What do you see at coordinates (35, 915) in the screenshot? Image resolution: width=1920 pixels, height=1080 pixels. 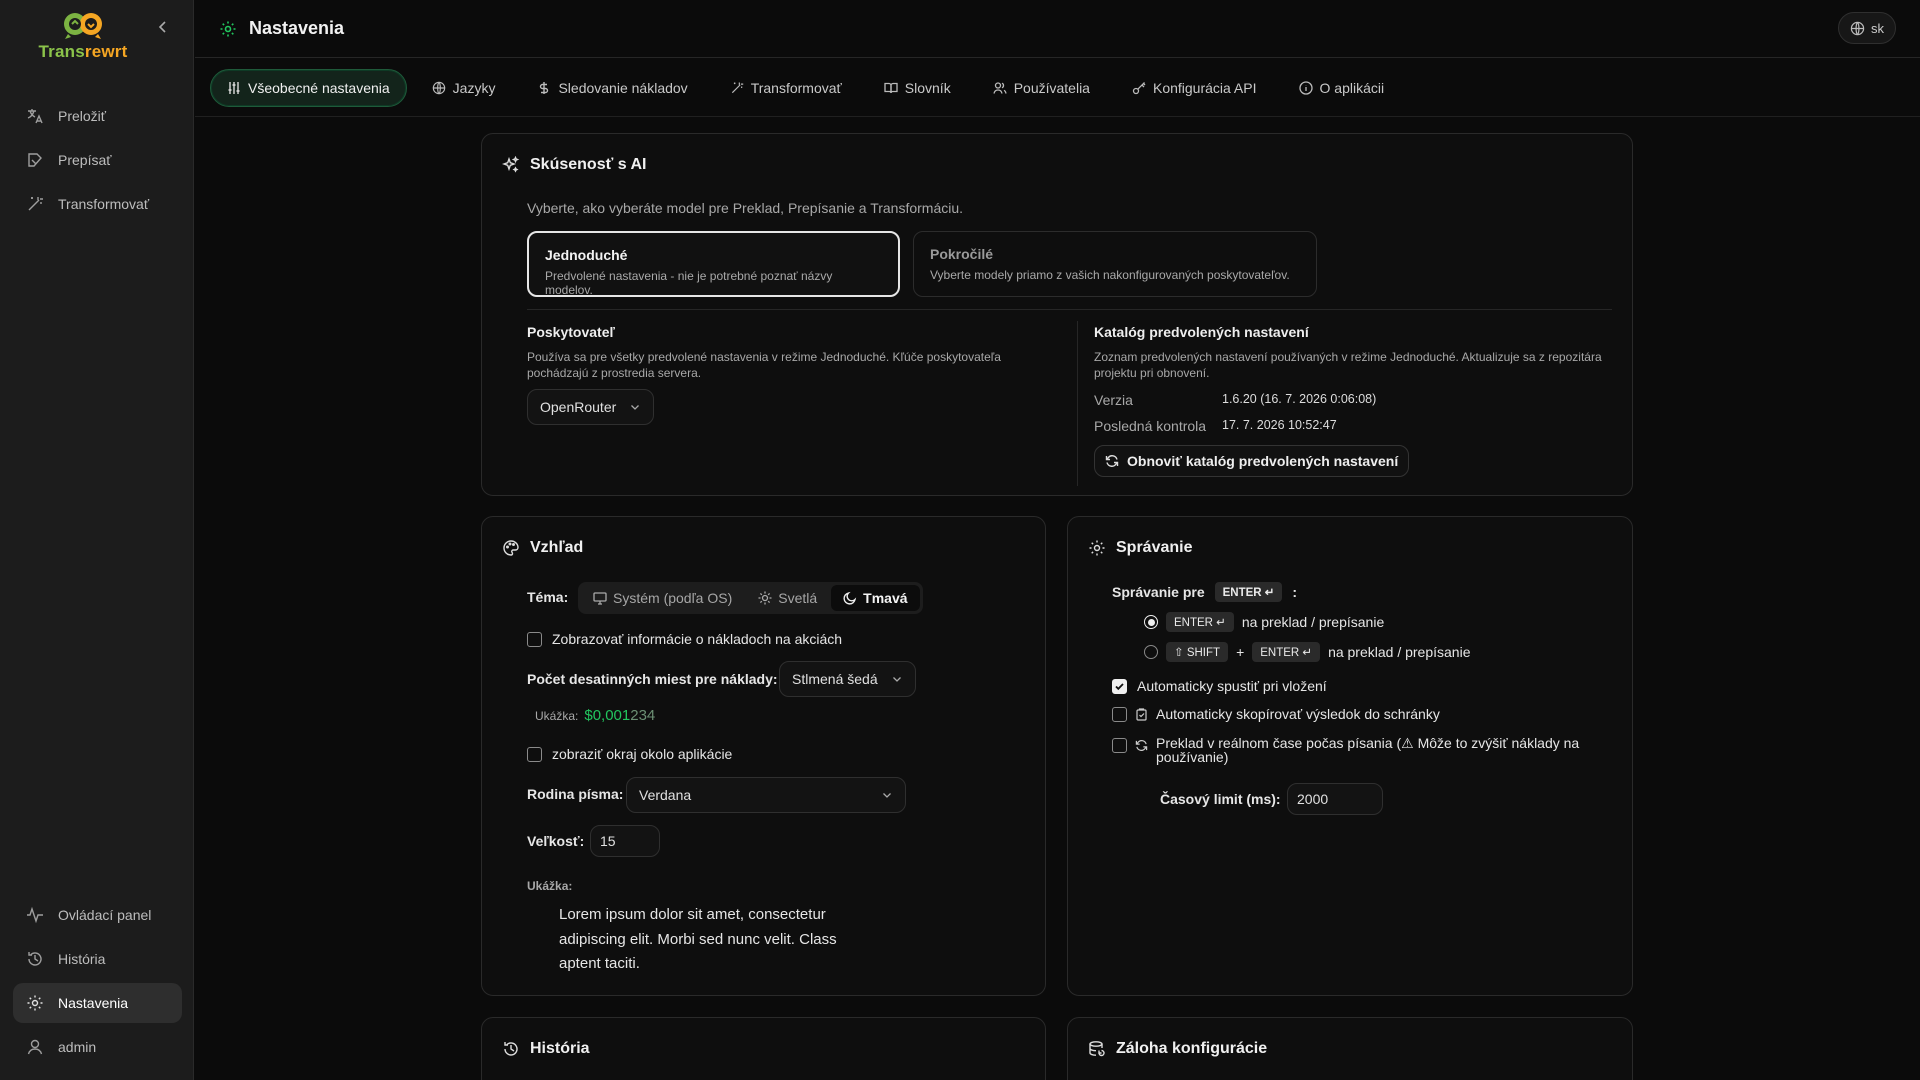 I see `activity-icon` at bounding box center [35, 915].